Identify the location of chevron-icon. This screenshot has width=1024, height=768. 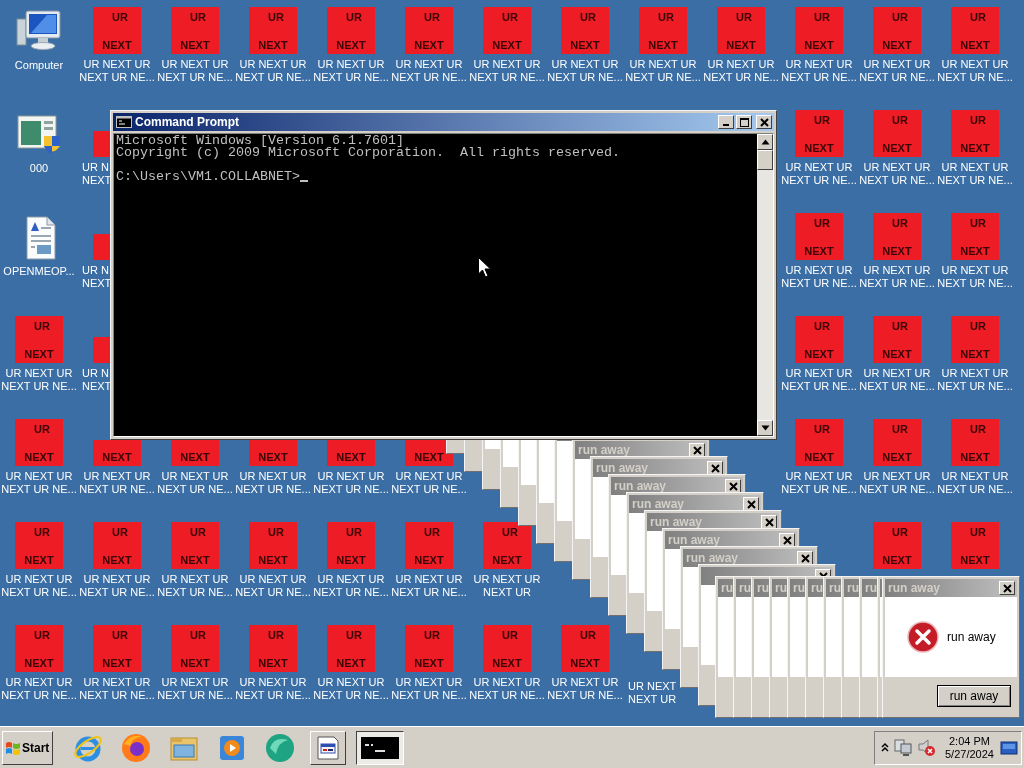
(885, 747).